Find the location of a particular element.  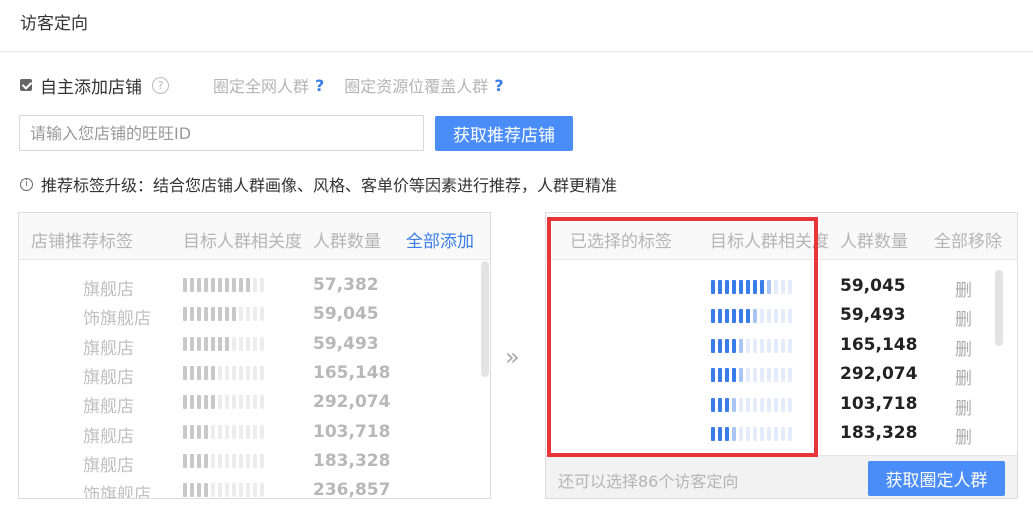

table-row: 饰旗舰店 59,045 is located at coordinates (249, 315).